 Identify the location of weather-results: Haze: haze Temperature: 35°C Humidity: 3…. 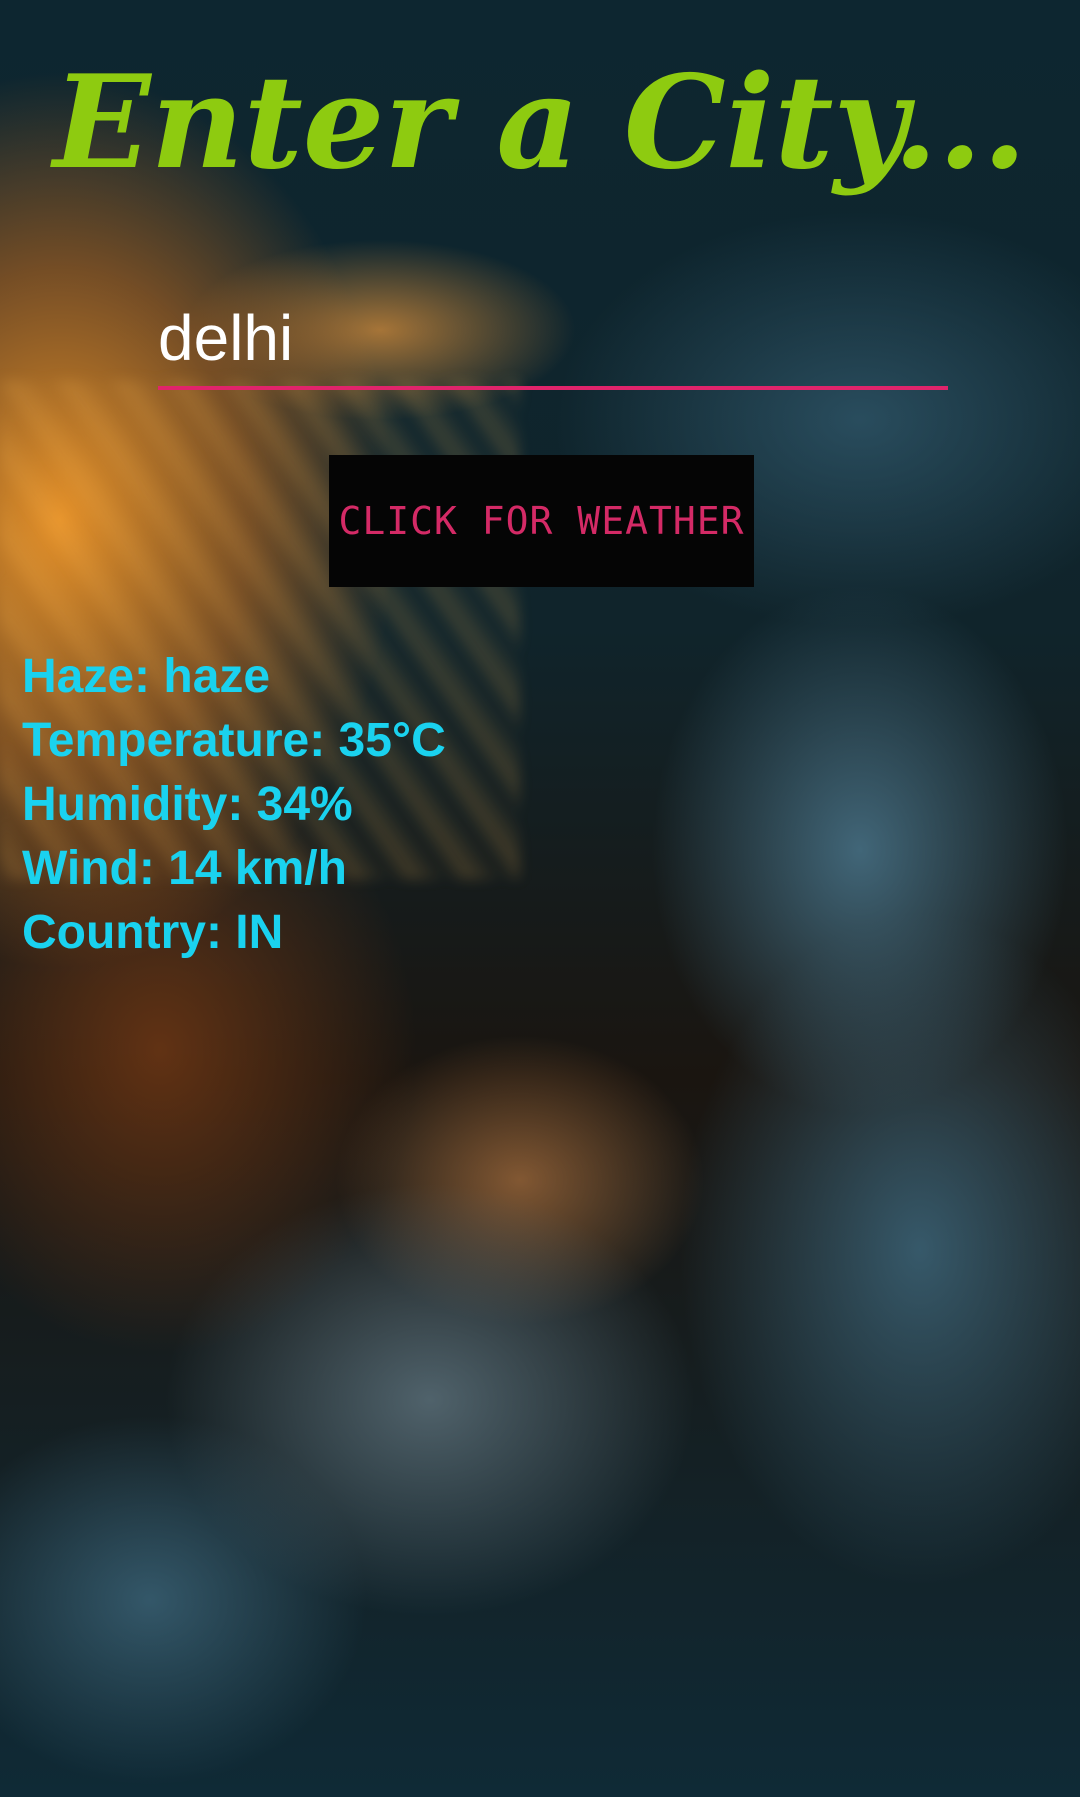
(234, 805).